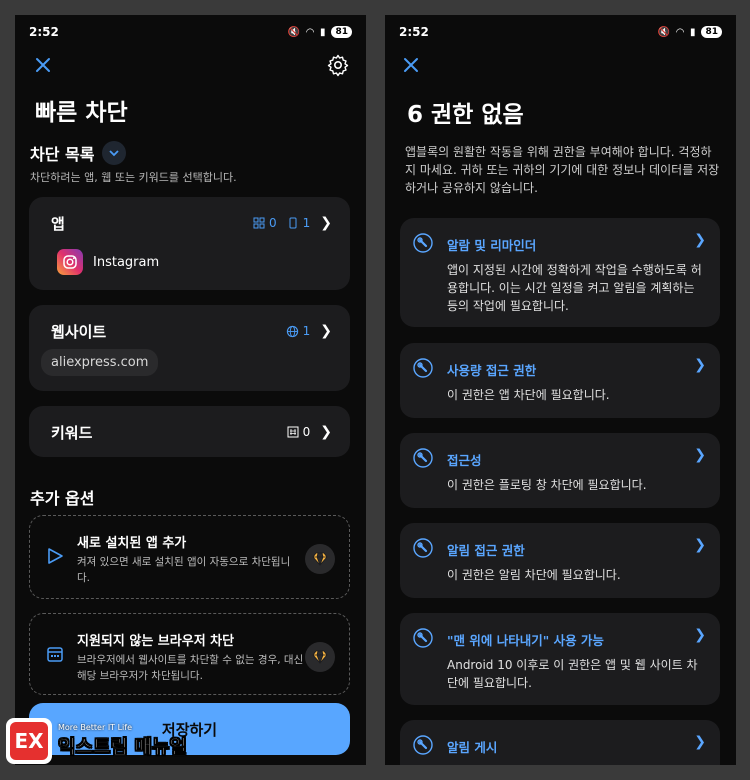 This screenshot has height=780, width=750. Describe the element at coordinates (122, 747) in the screenshot. I see `logo-name: 익스트림 매뉴얼` at that location.